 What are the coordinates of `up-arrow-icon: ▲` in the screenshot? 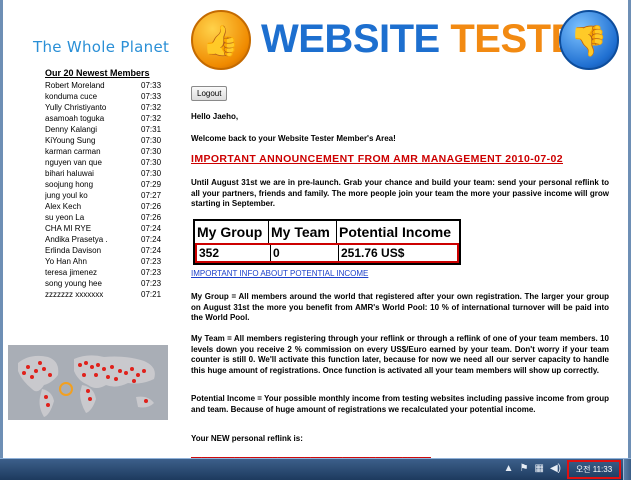 It's located at (509, 468).